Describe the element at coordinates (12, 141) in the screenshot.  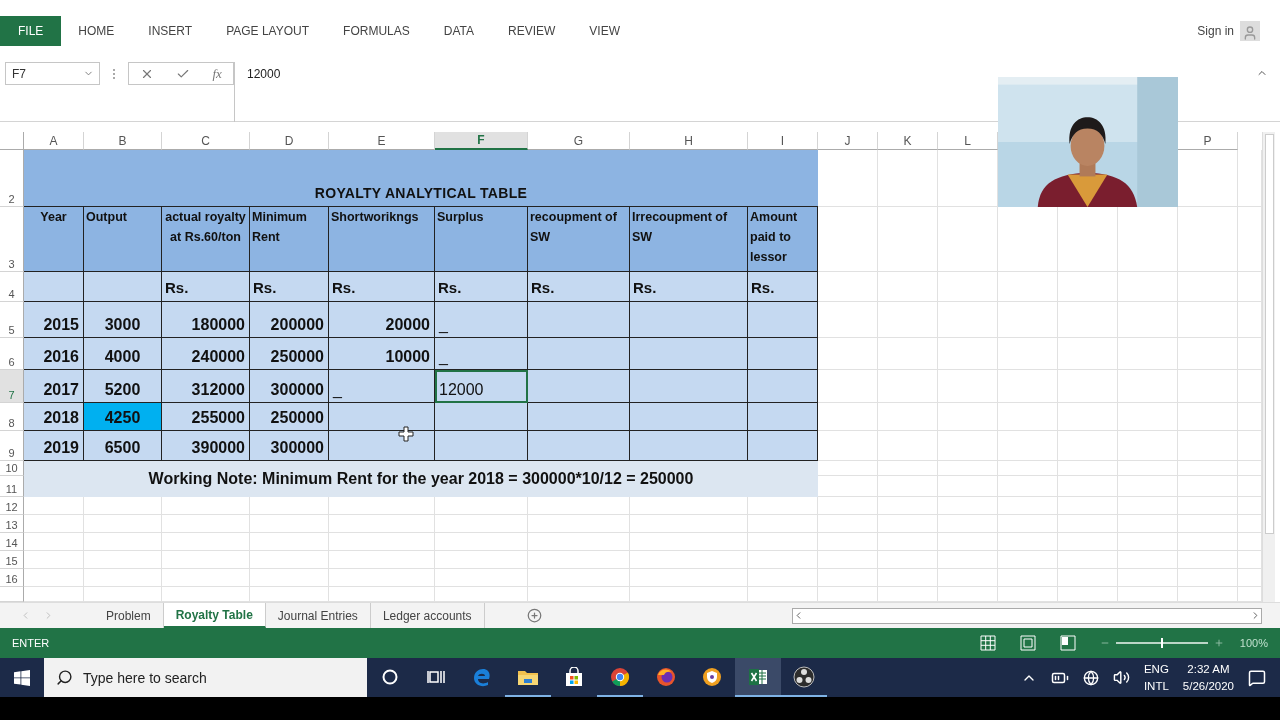
I see `select-all-corner` at that location.